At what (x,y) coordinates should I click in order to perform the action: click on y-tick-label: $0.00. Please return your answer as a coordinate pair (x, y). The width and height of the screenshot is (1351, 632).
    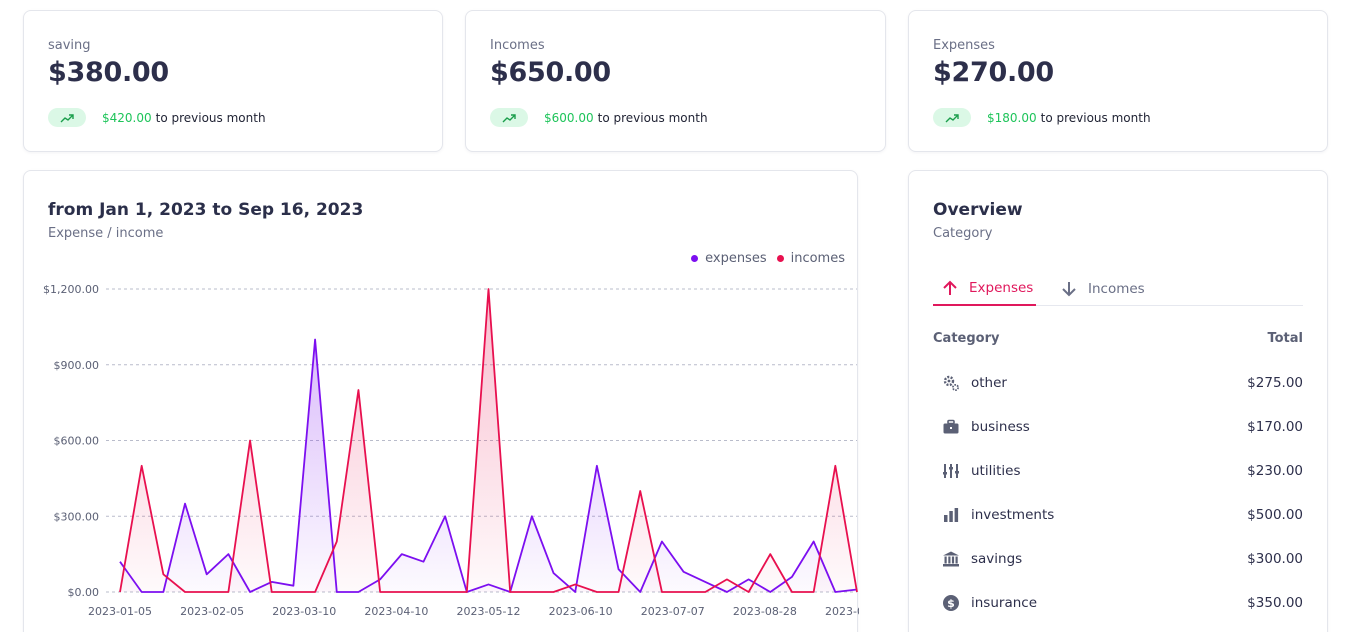
    Looking at the image, I should click on (84, 592).